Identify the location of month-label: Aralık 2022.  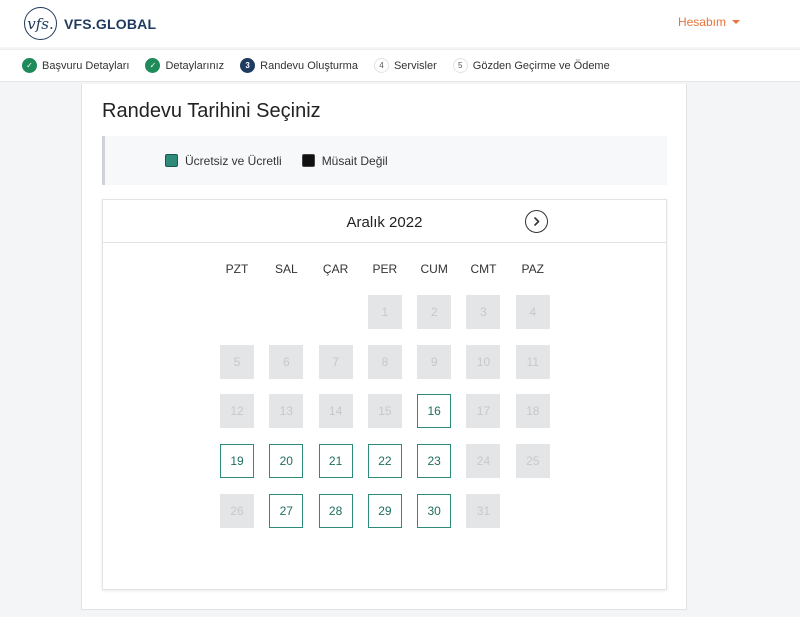
(384, 222).